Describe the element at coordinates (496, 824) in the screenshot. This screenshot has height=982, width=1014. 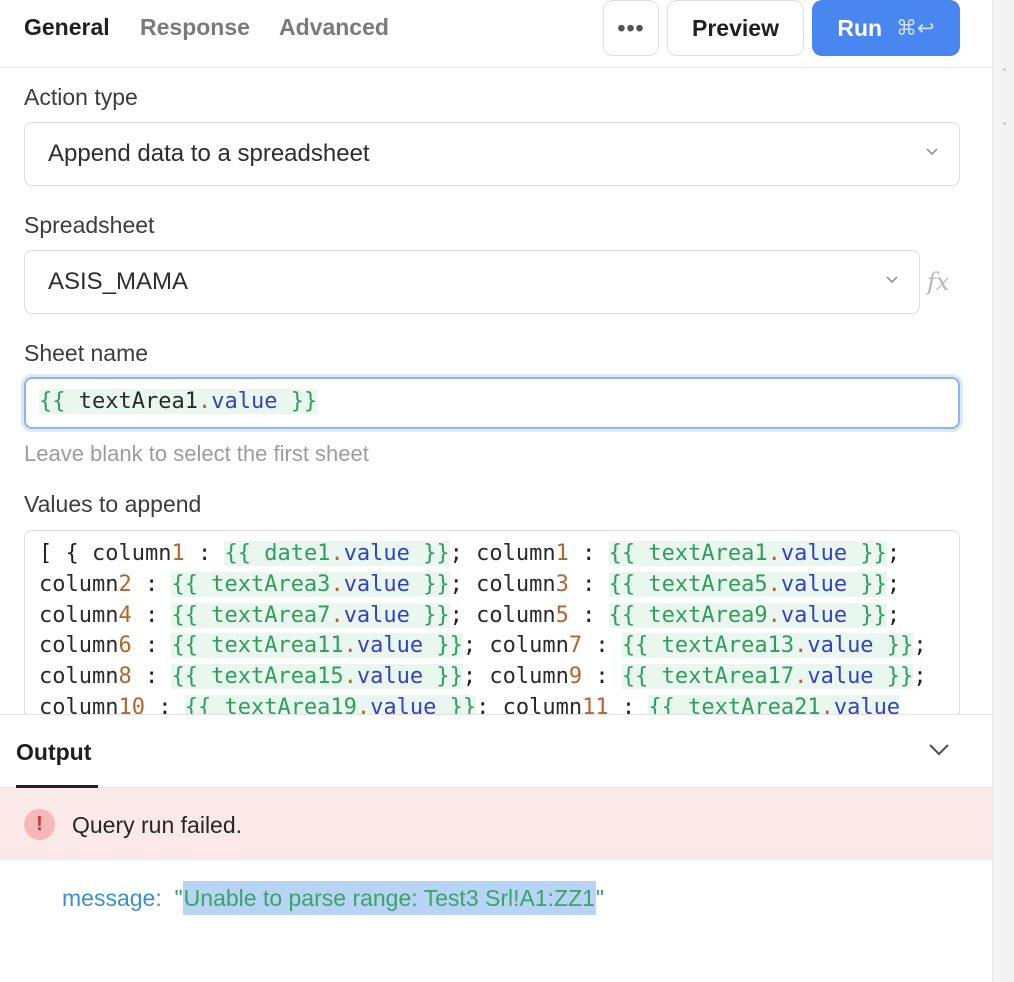
I see `error-banner: ! Query run failed.` at that location.